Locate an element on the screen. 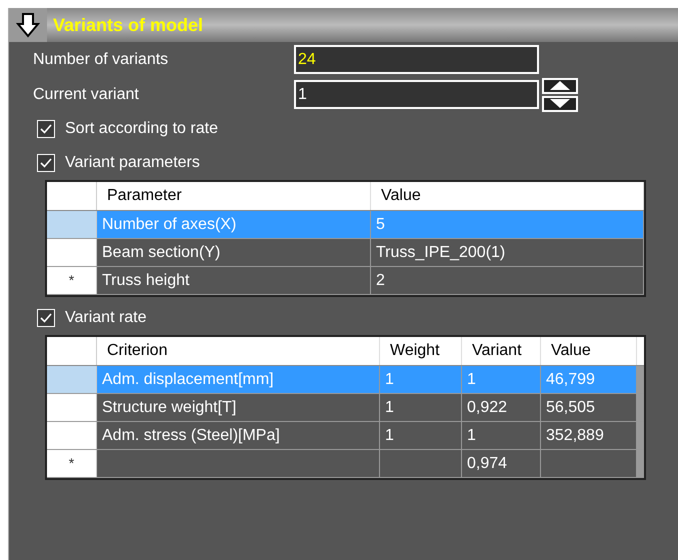 The width and height of the screenshot is (678, 560). collapse-toggle is located at coordinates (28, 25).